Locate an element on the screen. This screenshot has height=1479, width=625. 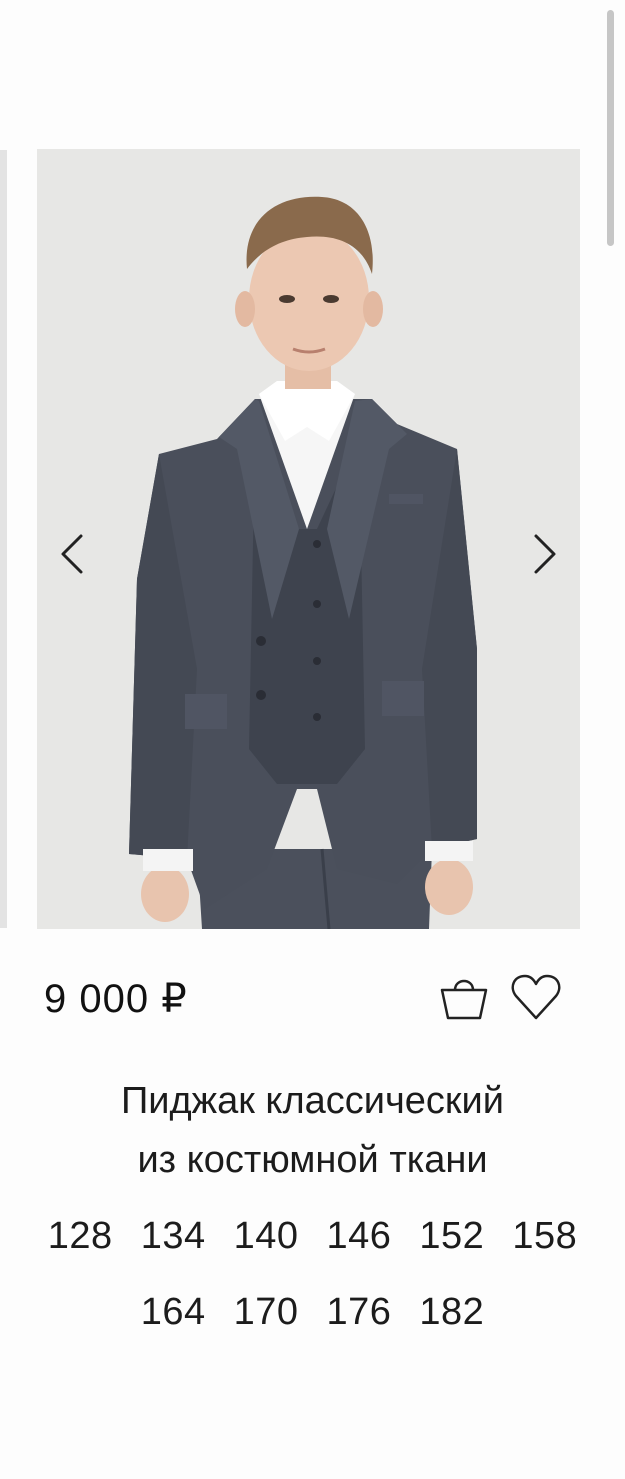
size-option-128: 128 is located at coordinates (80, 1236).